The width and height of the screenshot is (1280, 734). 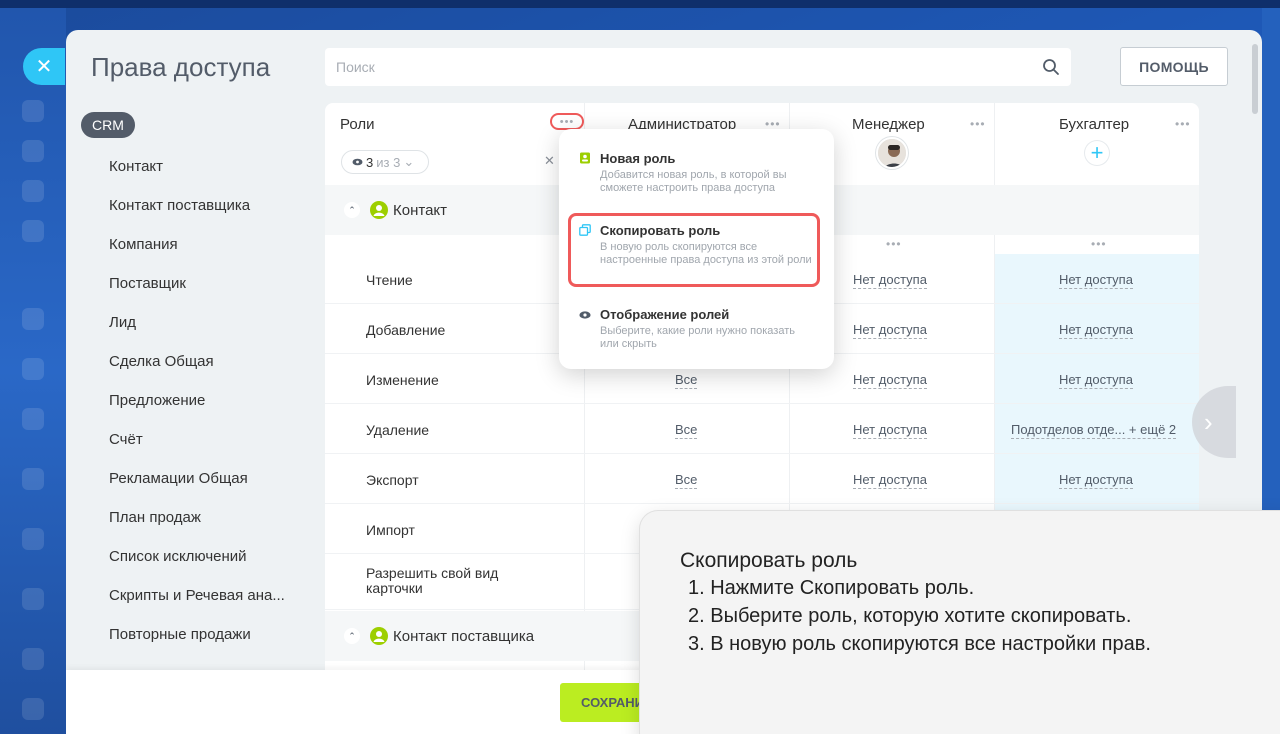 What do you see at coordinates (180, 634) in the screenshot?
I see `sidebar-item-repeat-sales: Повторные продажи` at bounding box center [180, 634].